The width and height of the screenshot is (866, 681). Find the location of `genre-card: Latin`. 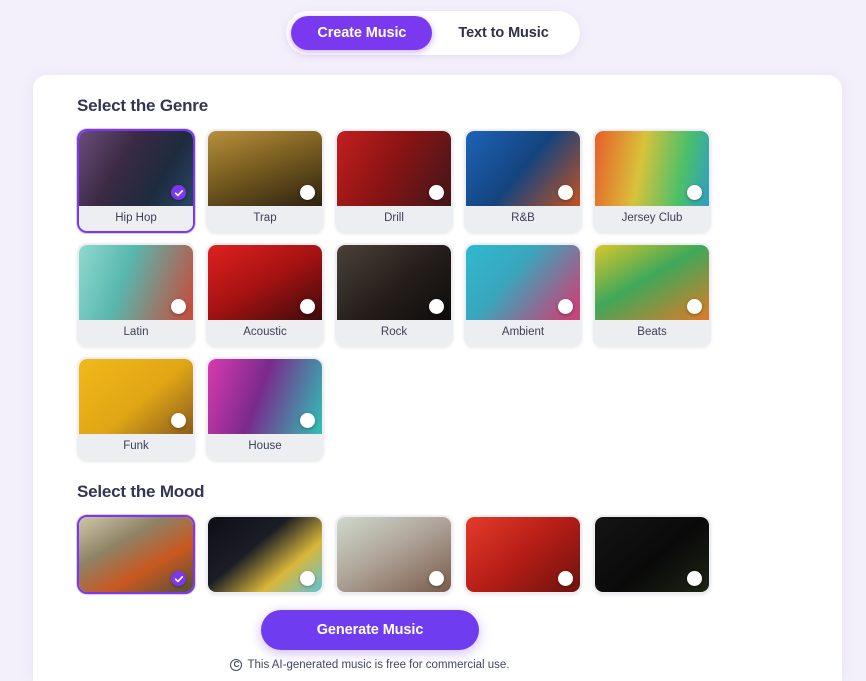

genre-card: Latin is located at coordinates (136, 295).